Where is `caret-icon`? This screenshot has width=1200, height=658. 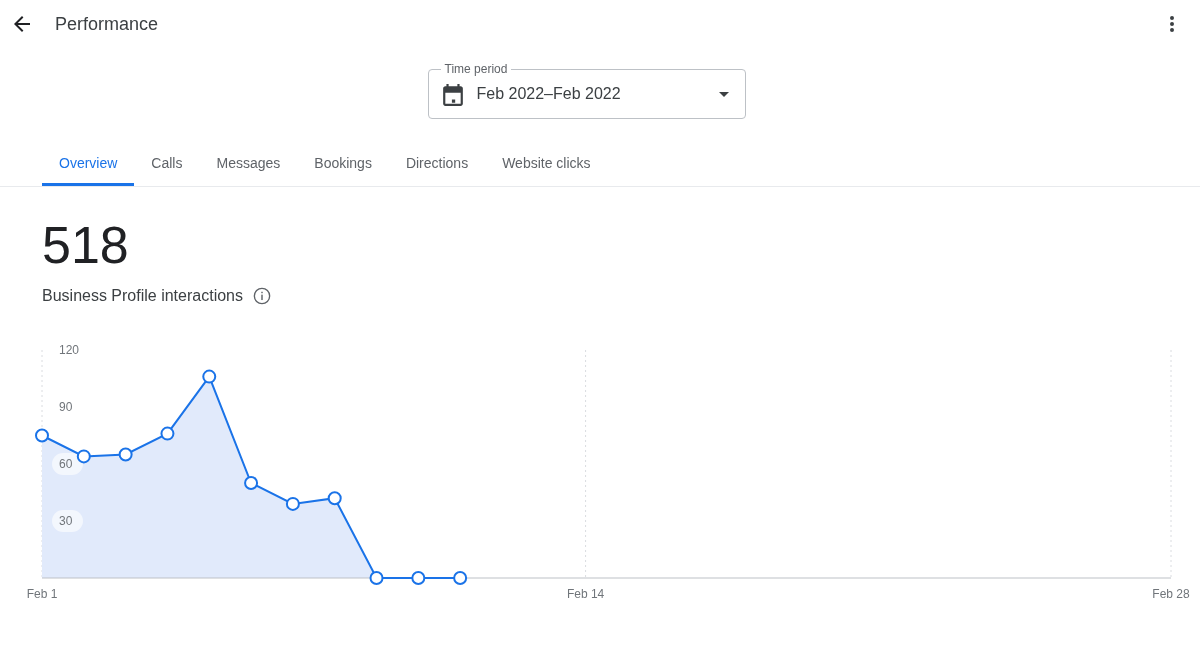
caret-icon is located at coordinates (723, 94).